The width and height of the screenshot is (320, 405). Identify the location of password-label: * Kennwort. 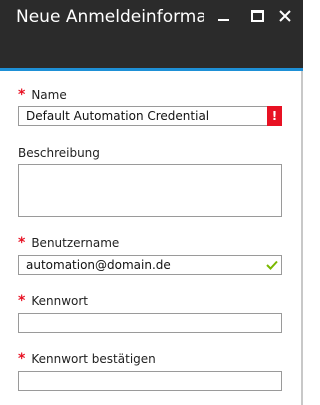
(53, 301).